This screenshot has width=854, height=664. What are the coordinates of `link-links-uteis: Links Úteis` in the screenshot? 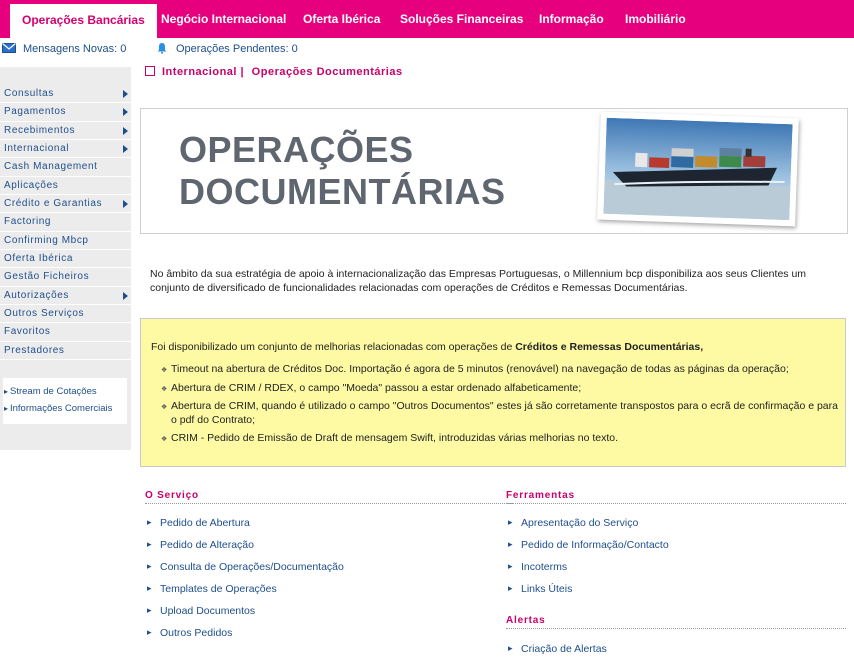 It's located at (540, 589).